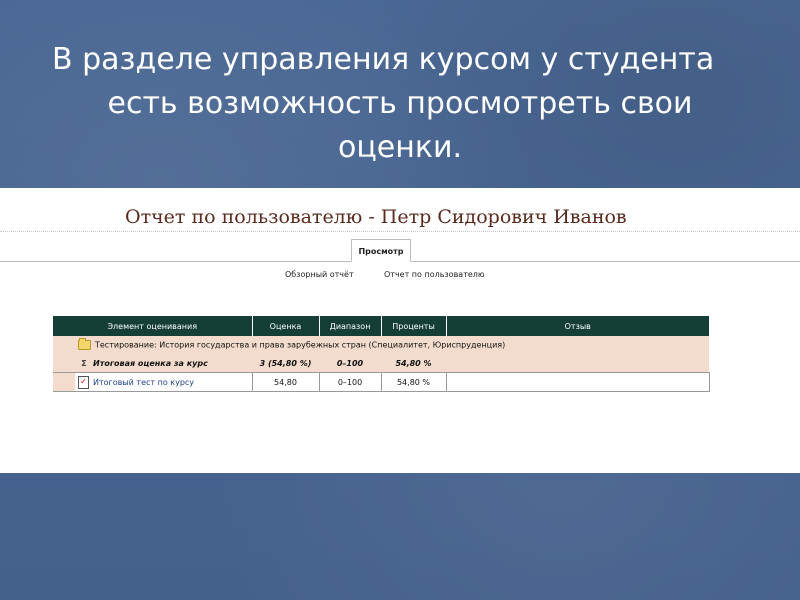 The image size is (800, 600). I want to click on column-header-item: Элемент оценивания, so click(153, 326).